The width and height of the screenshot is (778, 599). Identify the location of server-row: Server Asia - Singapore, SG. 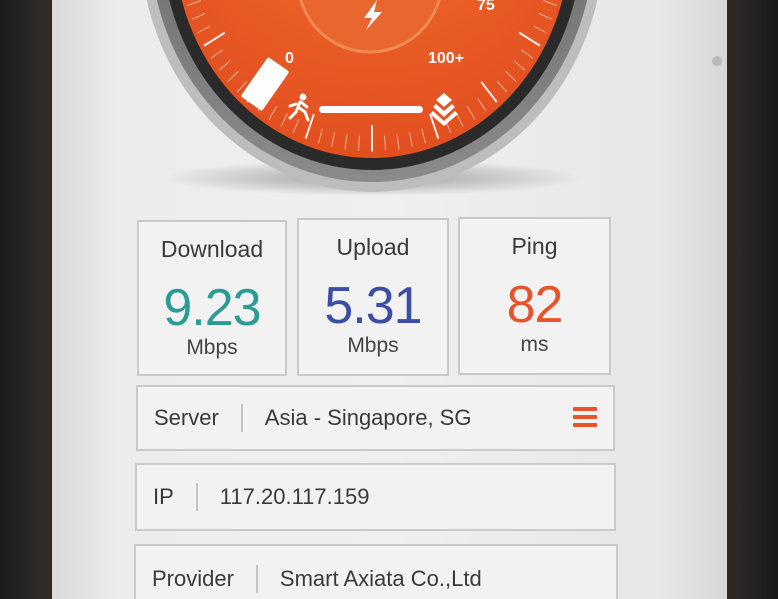
(375, 418).